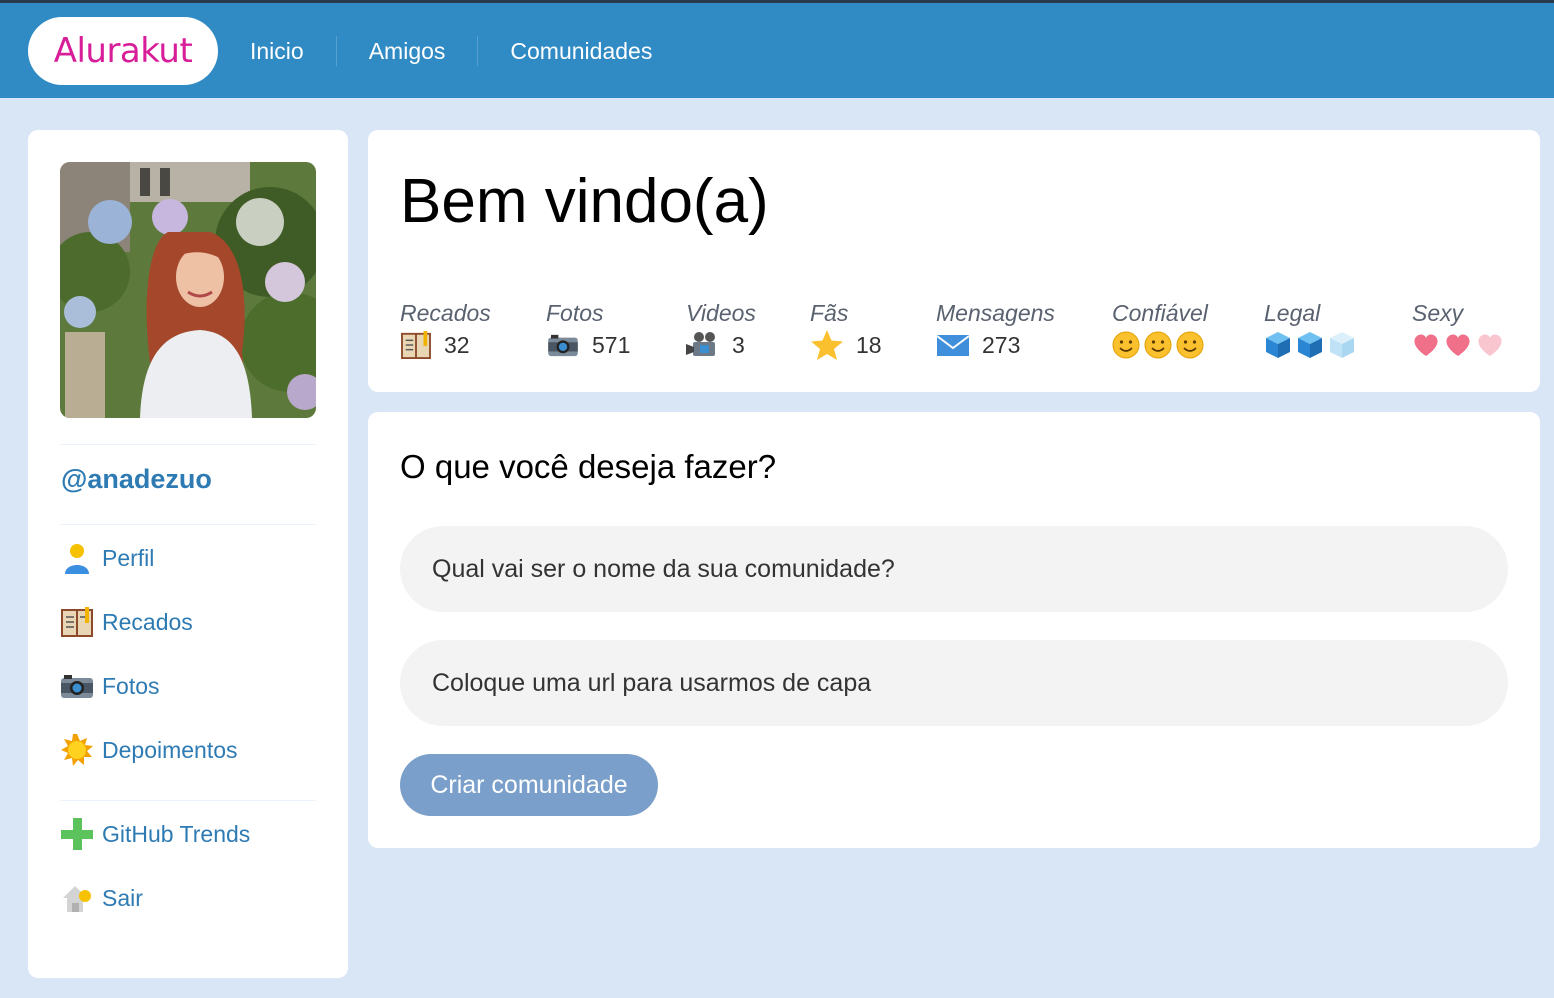 The image size is (1554, 998). What do you see at coordinates (721, 313) in the screenshot?
I see `stat-label: Videos` at bounding box center [721, 313].